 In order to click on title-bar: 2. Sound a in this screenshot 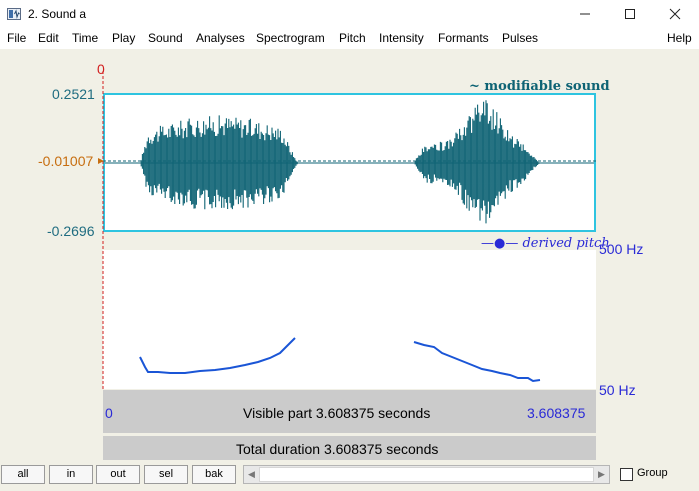, I will do `click(349, 14)`.